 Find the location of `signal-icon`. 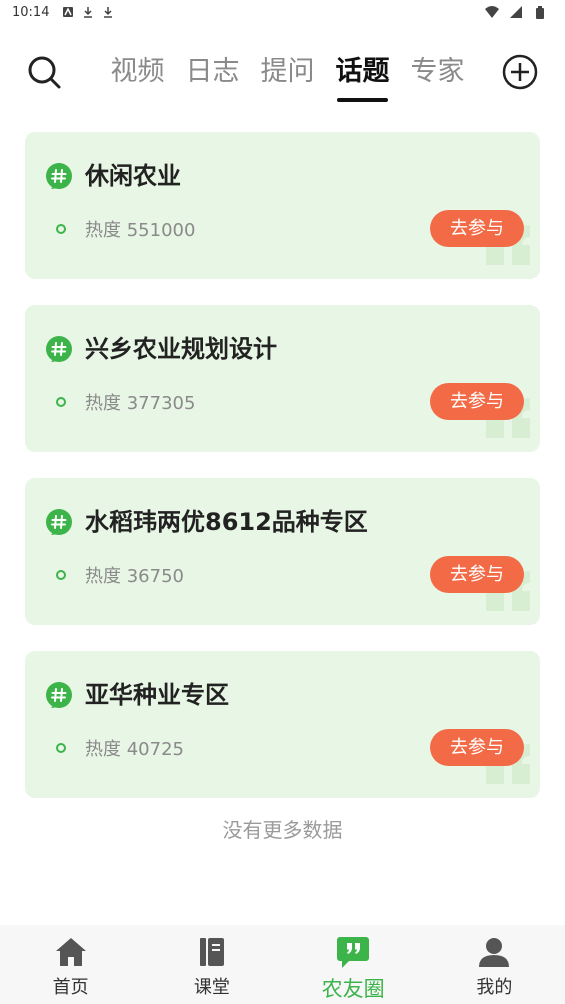

signal-icon is located at coordinates (516, 12).